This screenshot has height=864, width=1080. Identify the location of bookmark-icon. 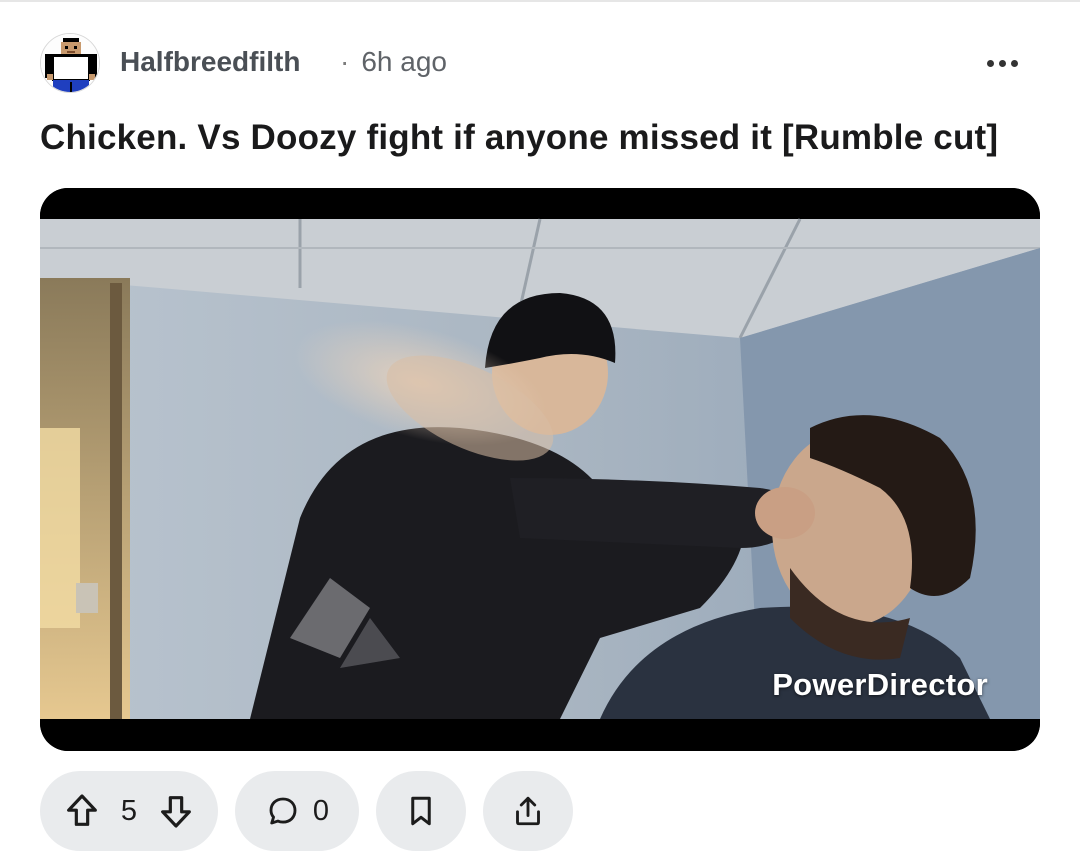
(421, 811).